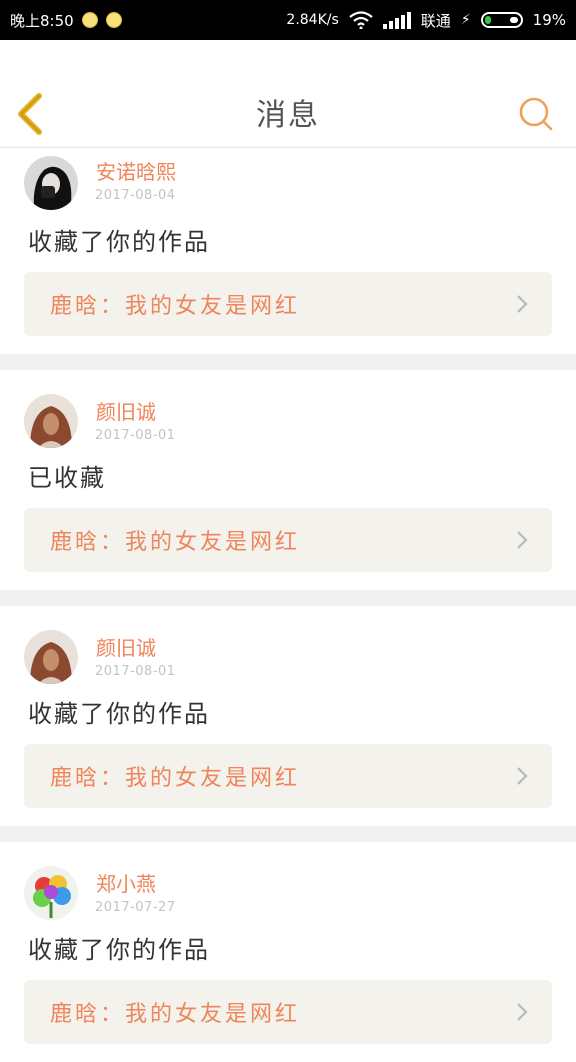  Describe the element at coordinates (536, 114) in the screenshot. I see `search-icon` at that location.